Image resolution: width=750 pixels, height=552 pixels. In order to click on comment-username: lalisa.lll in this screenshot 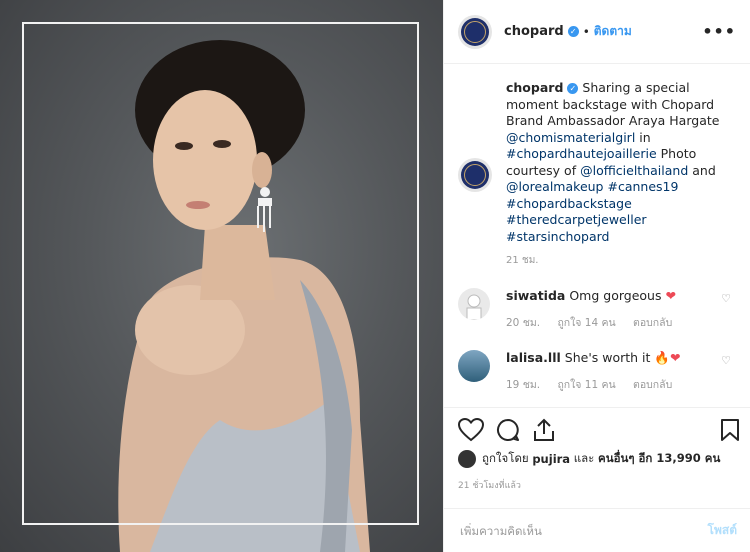, I will do `click(533, 357)`.